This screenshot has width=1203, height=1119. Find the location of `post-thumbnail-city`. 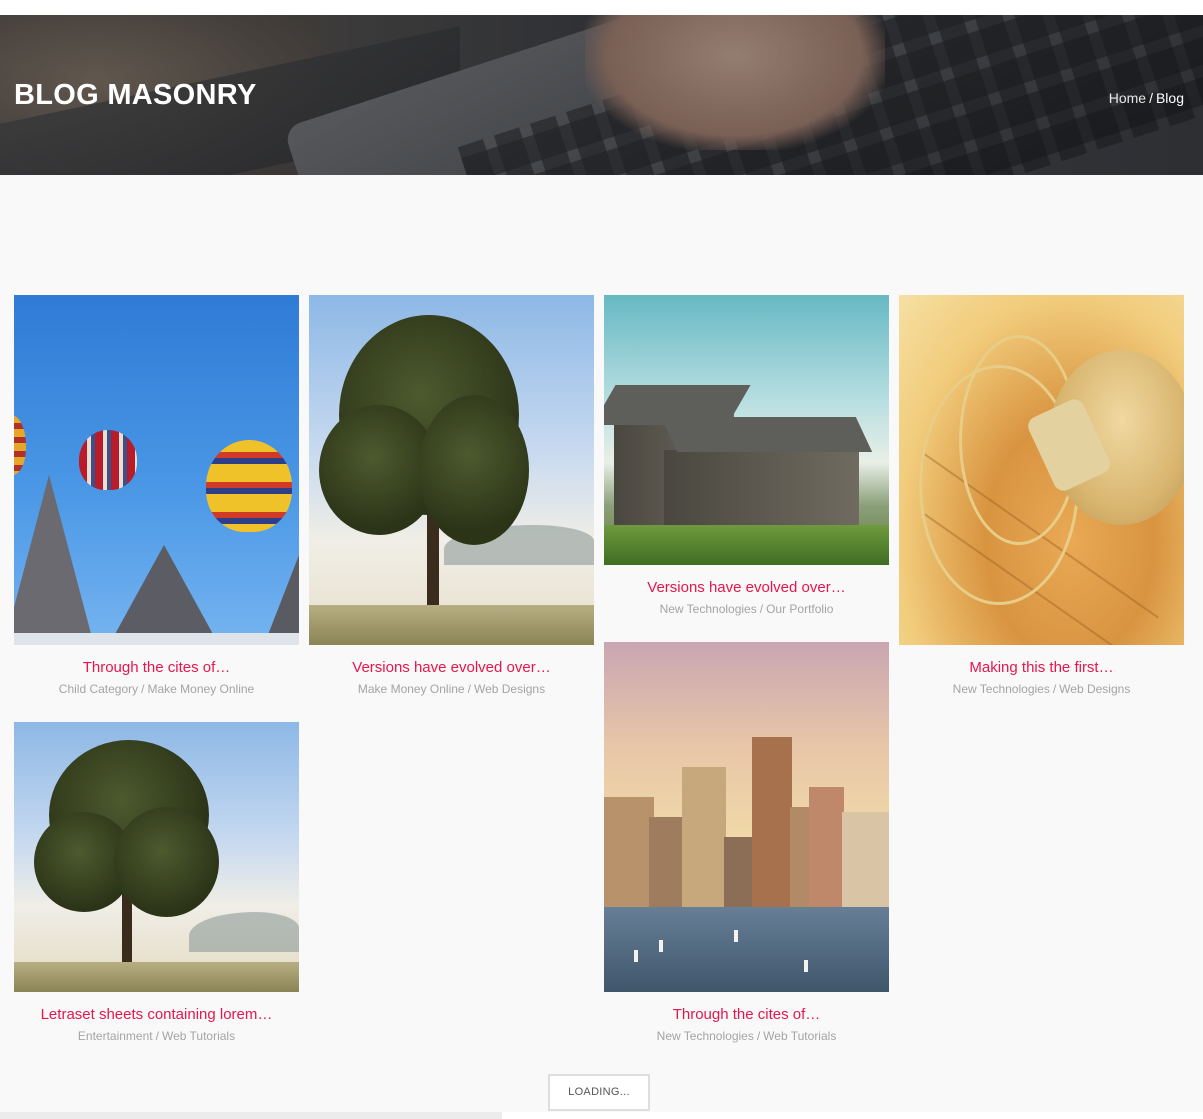

post-thumbnail-city is located at coordinates (746, 817).